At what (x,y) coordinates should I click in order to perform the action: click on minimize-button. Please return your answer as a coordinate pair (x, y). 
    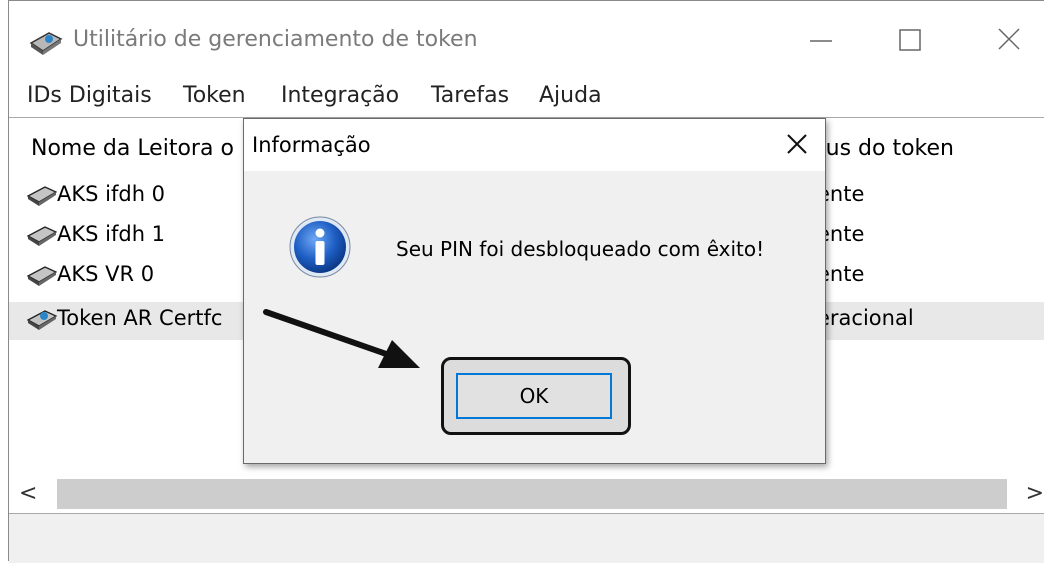
    Looking at the image, I should click on (821, 40).